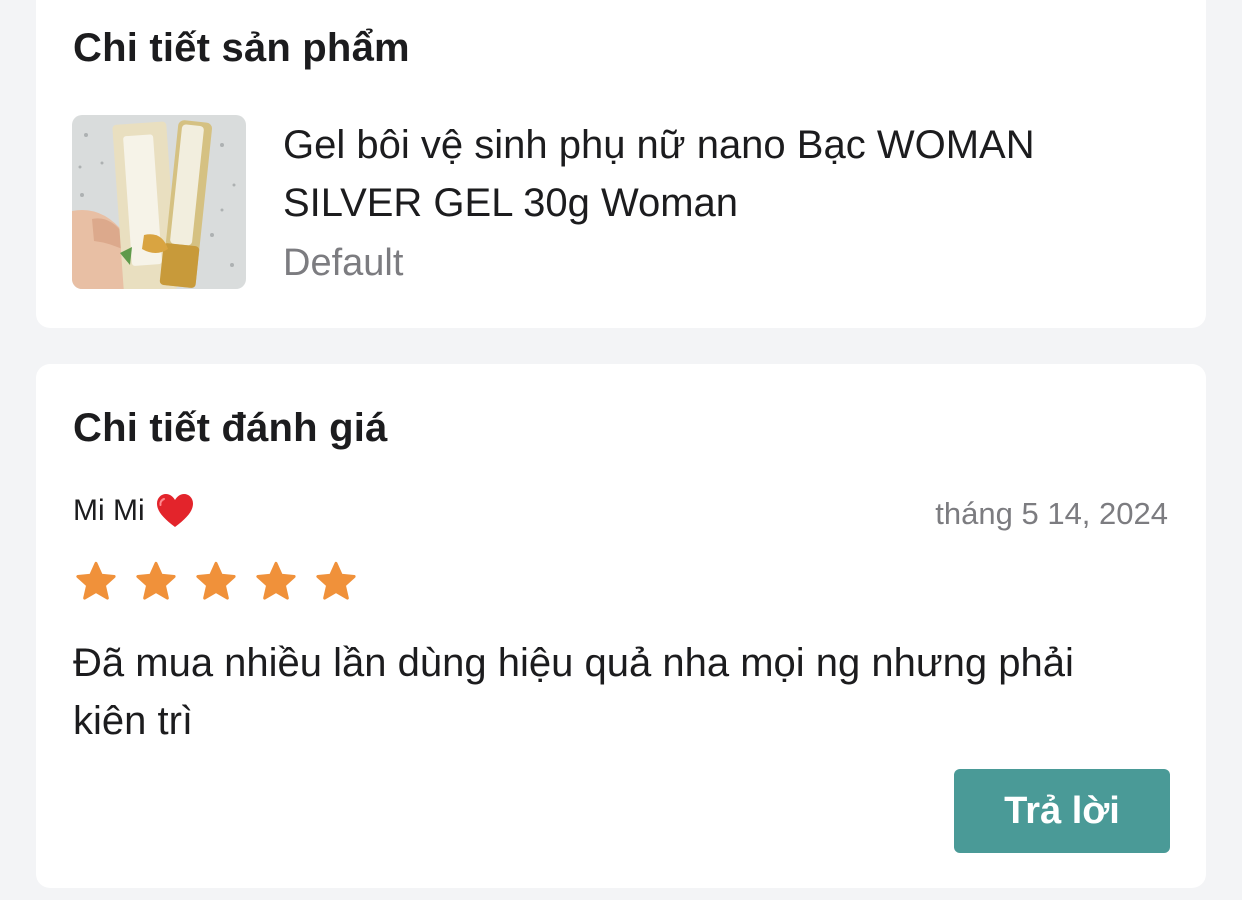  What do you see at coordinates (159, 202) in the screenshot?
I see `product-thumbnail` at bounding box center [159, 202].